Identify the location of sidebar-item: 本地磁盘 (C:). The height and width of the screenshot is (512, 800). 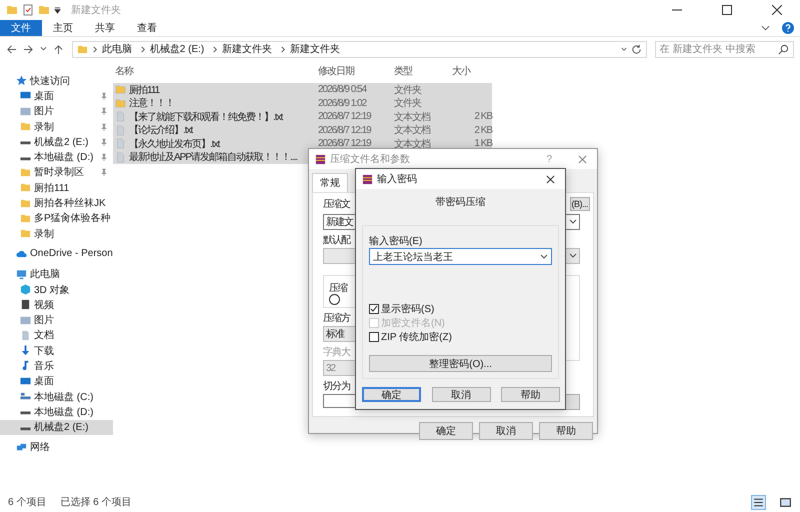
(56, 396).